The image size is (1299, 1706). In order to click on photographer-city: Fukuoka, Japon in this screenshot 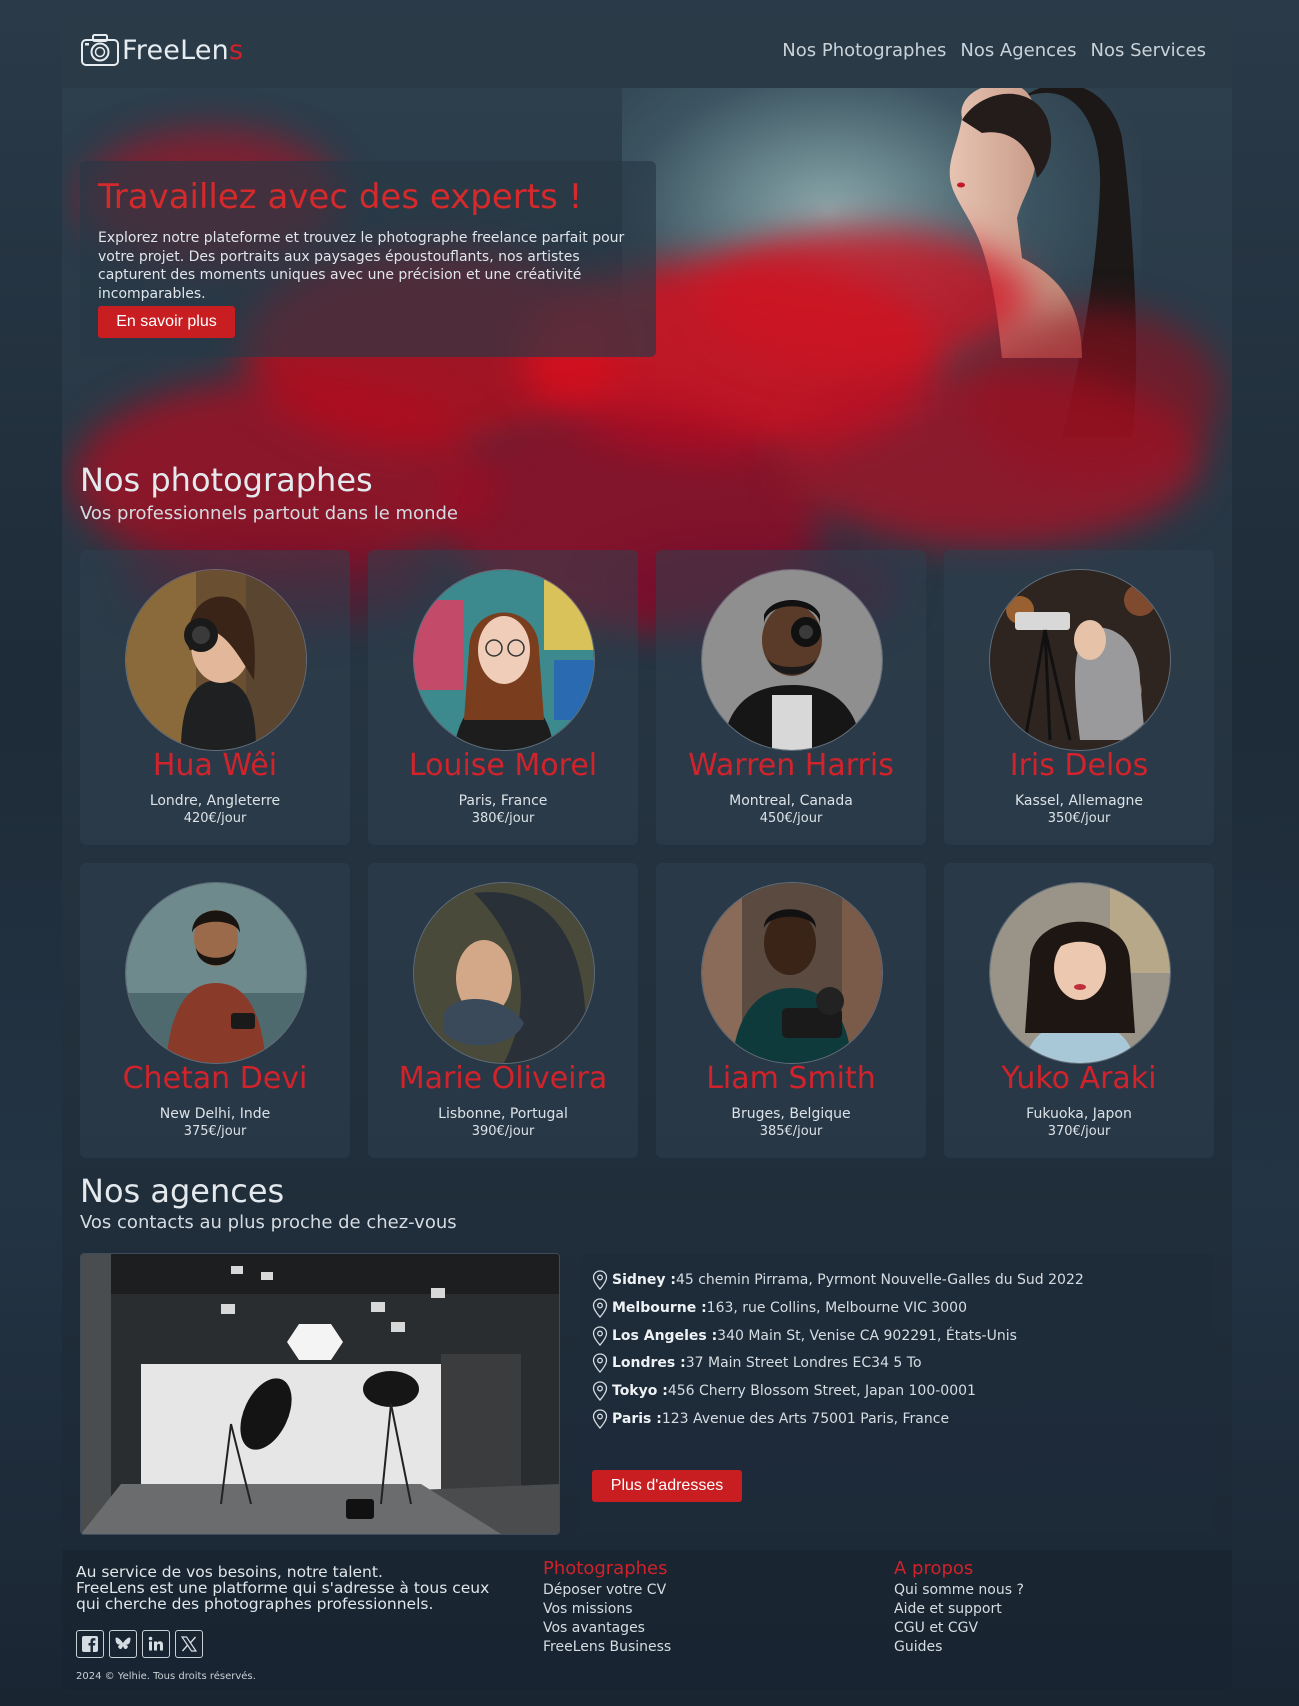, I will do `click(1079, 1114)`.